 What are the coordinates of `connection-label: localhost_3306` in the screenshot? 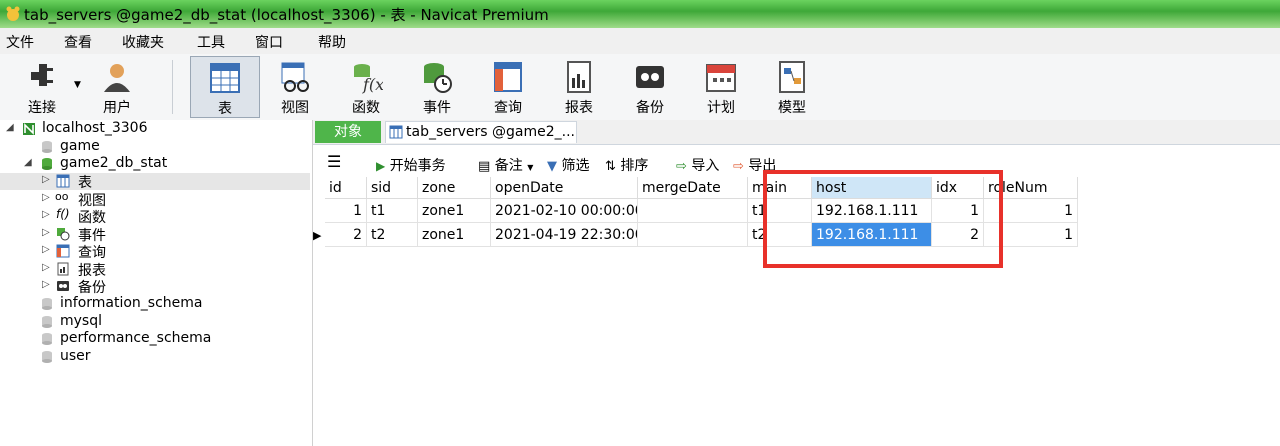 It's located at (95, 128).